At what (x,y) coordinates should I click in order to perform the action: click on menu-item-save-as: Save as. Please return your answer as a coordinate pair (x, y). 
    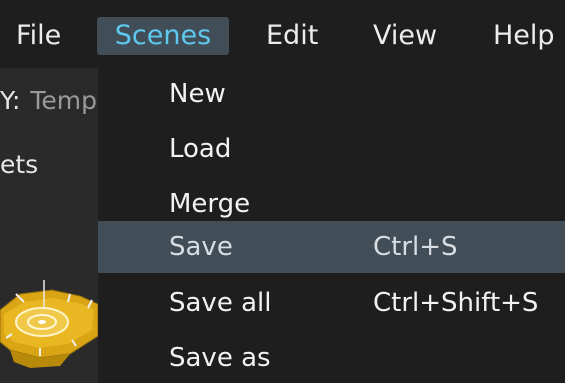
    Looking at the image, I should click on (331, 357).